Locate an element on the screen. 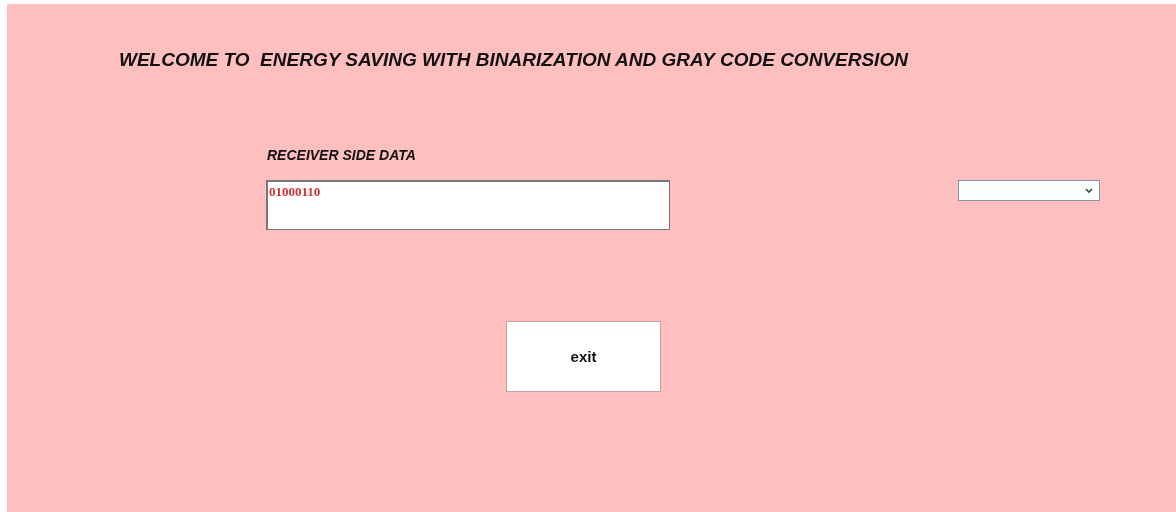 This screenshot has height=512, width=1176. receiver-data-field: 01000110 is located at coordinates (468, 205).